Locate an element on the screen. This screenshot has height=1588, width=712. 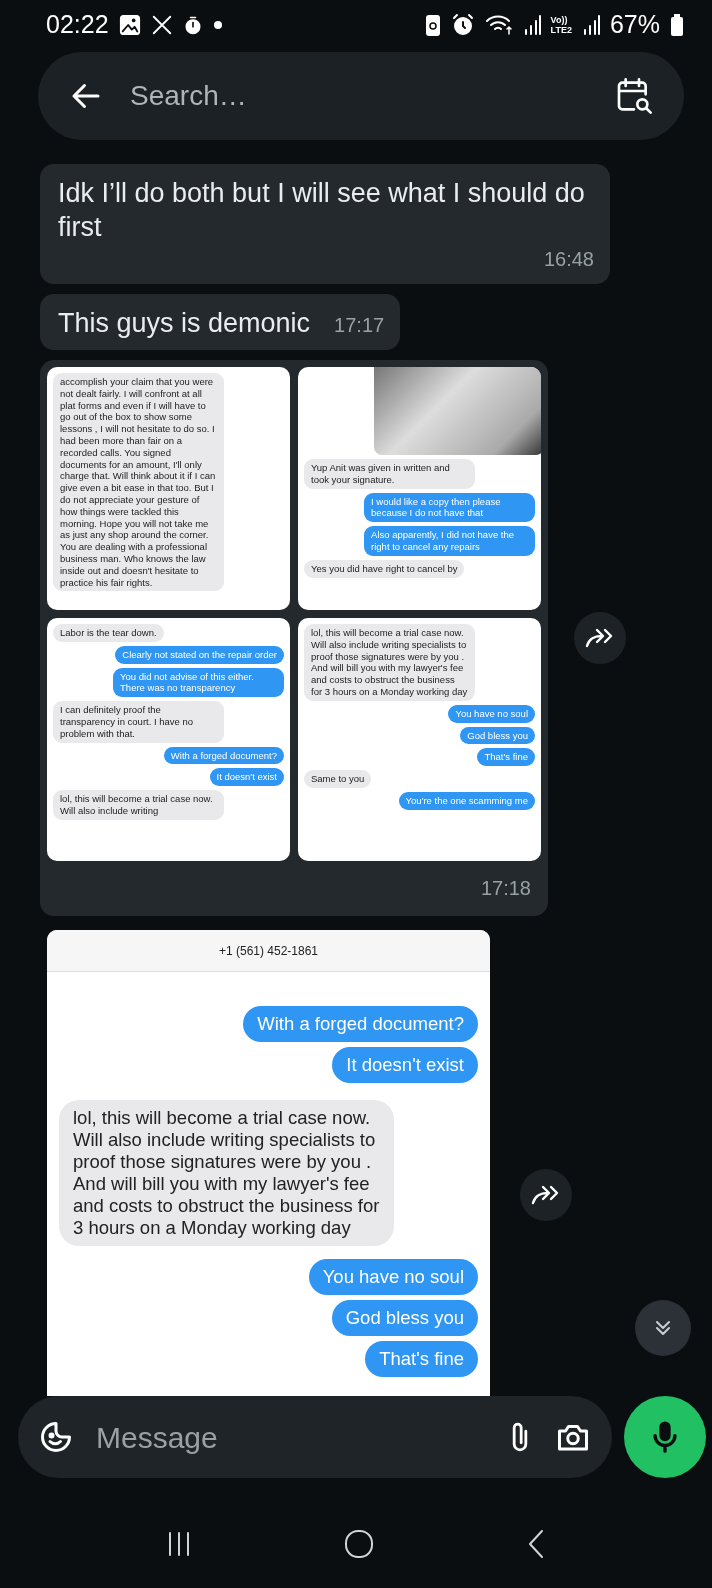
gallery-icon is located at coordinates (129, 25).